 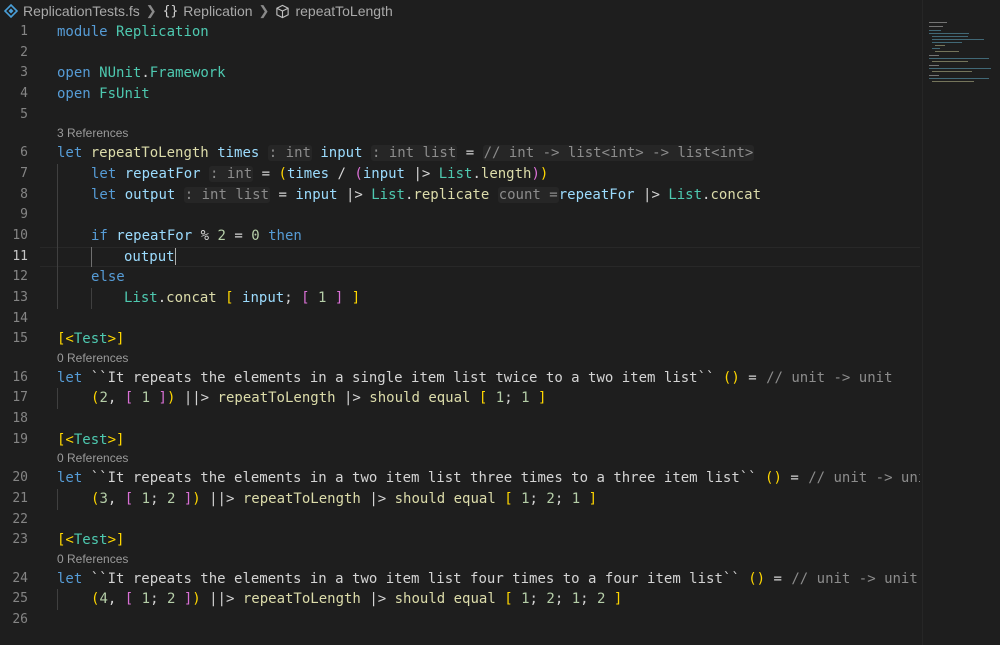 I want to click on operator: =, so click(x=794, y=478).